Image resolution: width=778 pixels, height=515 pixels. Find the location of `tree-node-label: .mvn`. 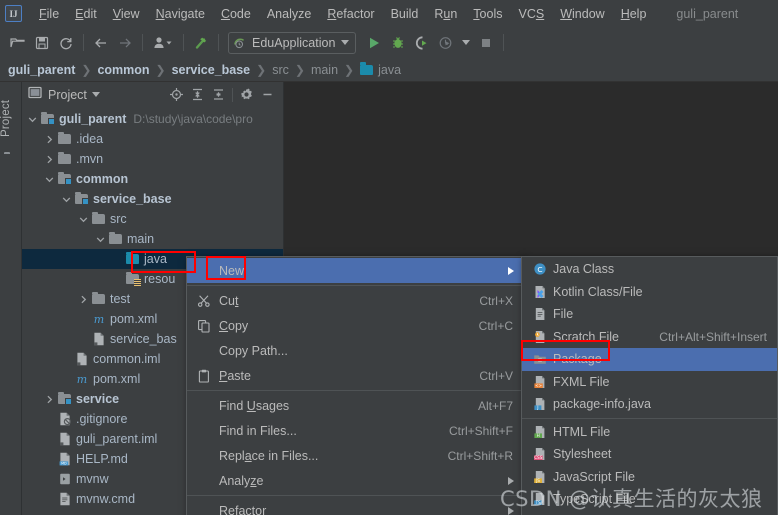

tree-node-label: .mvn is located at coordinates (90, 159).